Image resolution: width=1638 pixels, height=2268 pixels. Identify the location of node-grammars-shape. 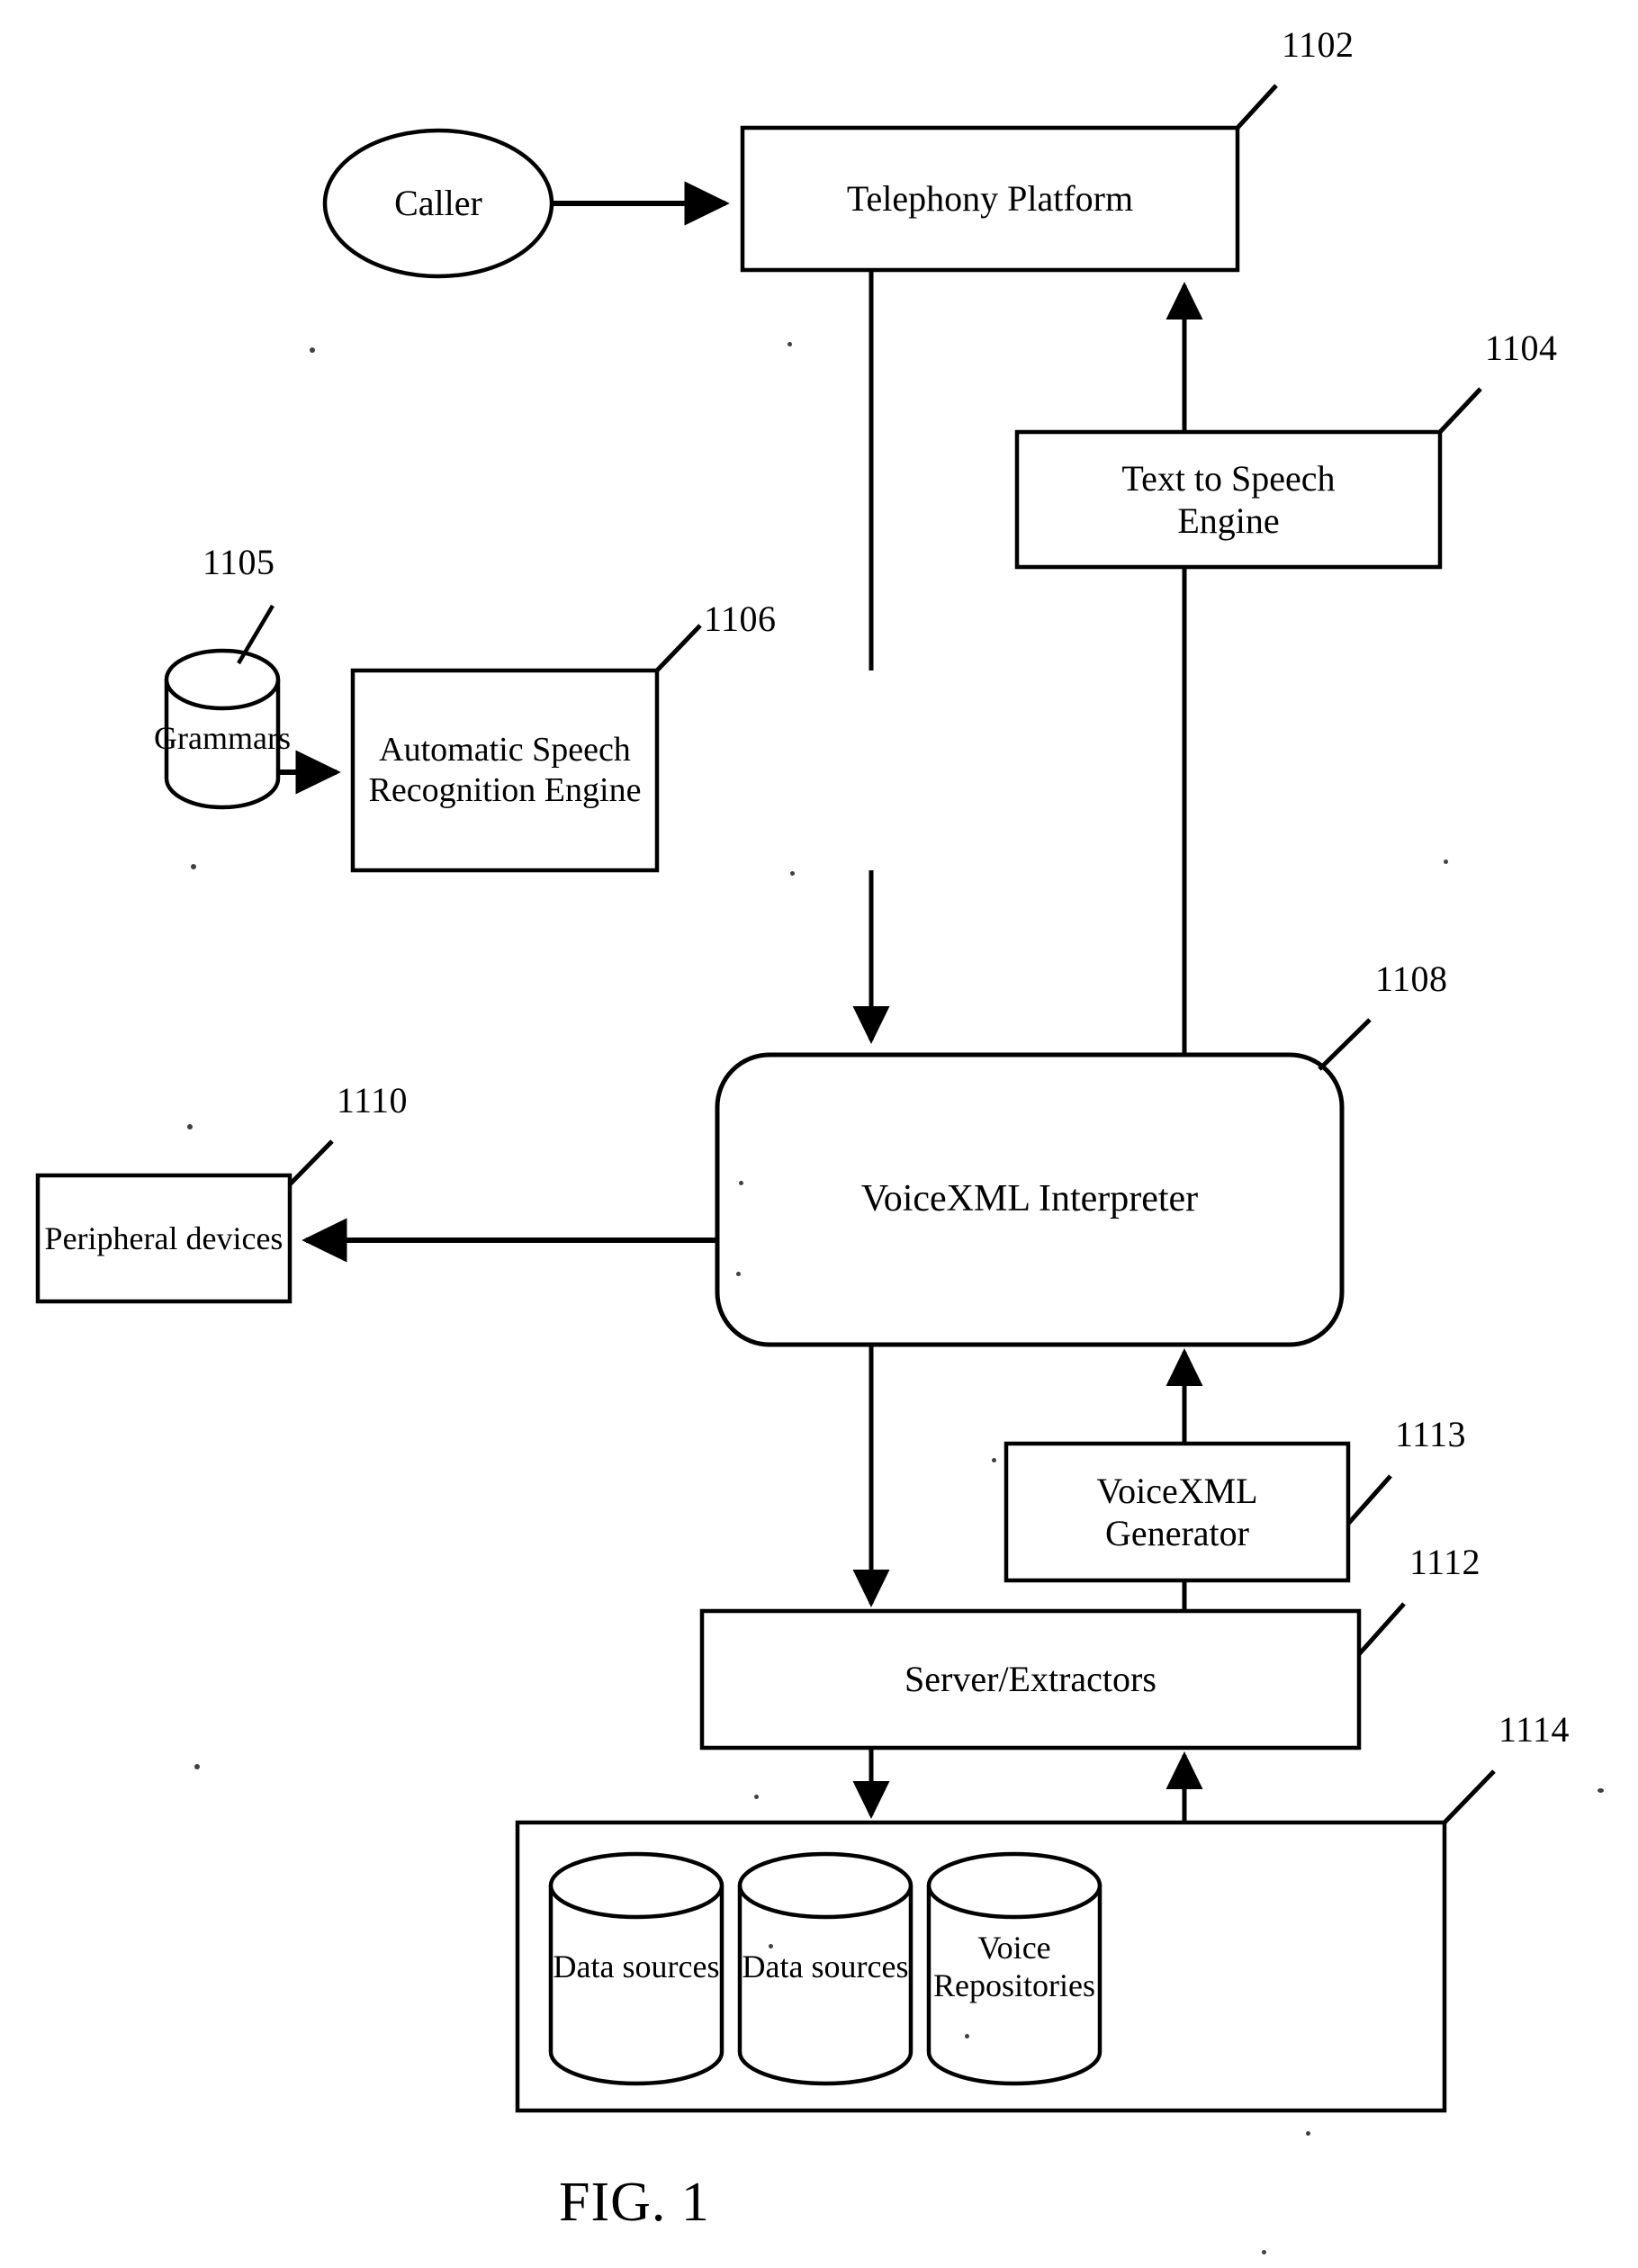
(222, 729).